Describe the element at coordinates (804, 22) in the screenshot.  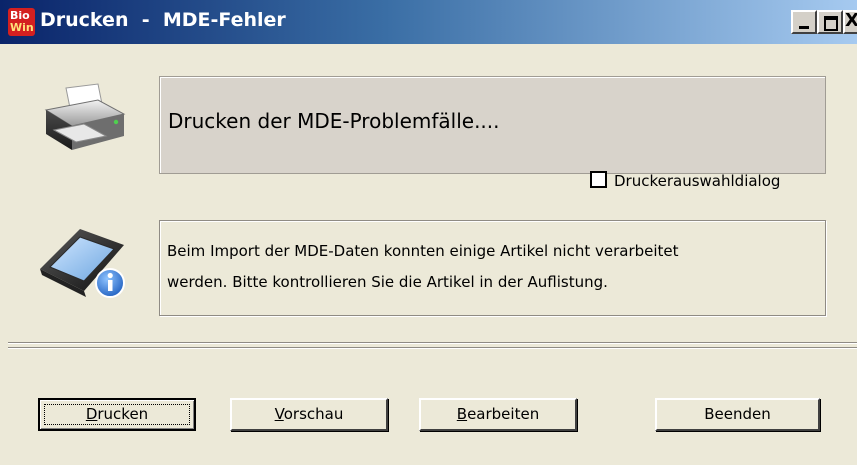
I see `minimize-button` at that location.